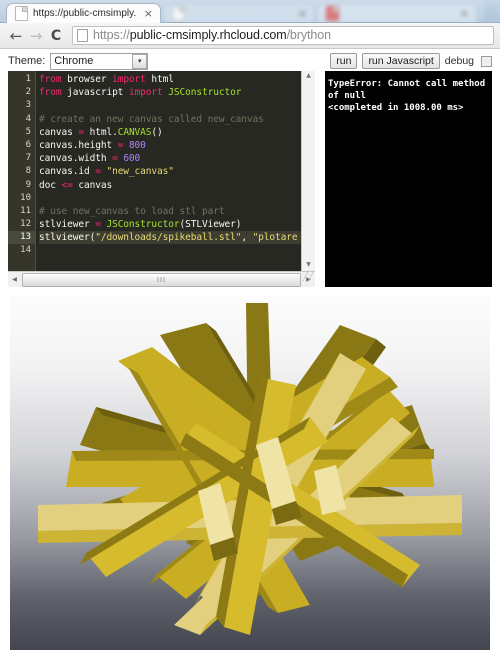 The image size is (500, 664). What do you see at coordinates (74, 60) in the screenshot?
I see `theme-select-value: Chrome` at bounding box center [74, 60].